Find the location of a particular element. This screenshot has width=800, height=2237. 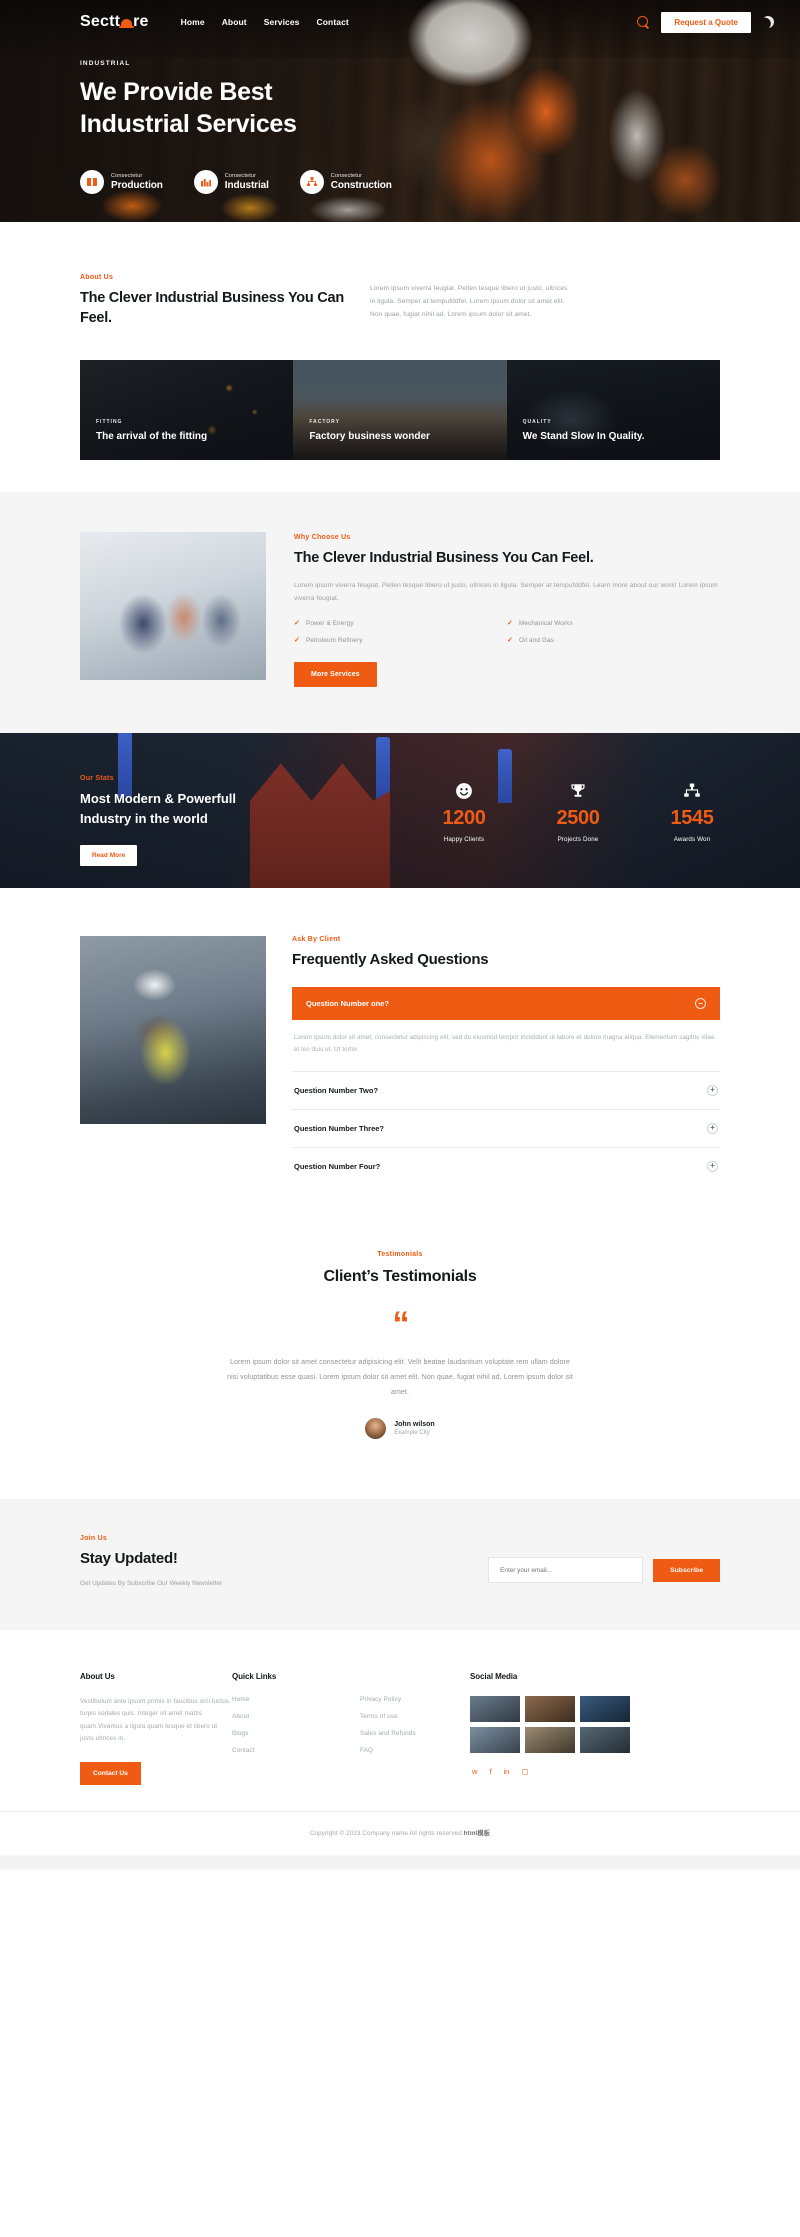

footer-link-faq: FAQ is located at coordinates (415, 1750).